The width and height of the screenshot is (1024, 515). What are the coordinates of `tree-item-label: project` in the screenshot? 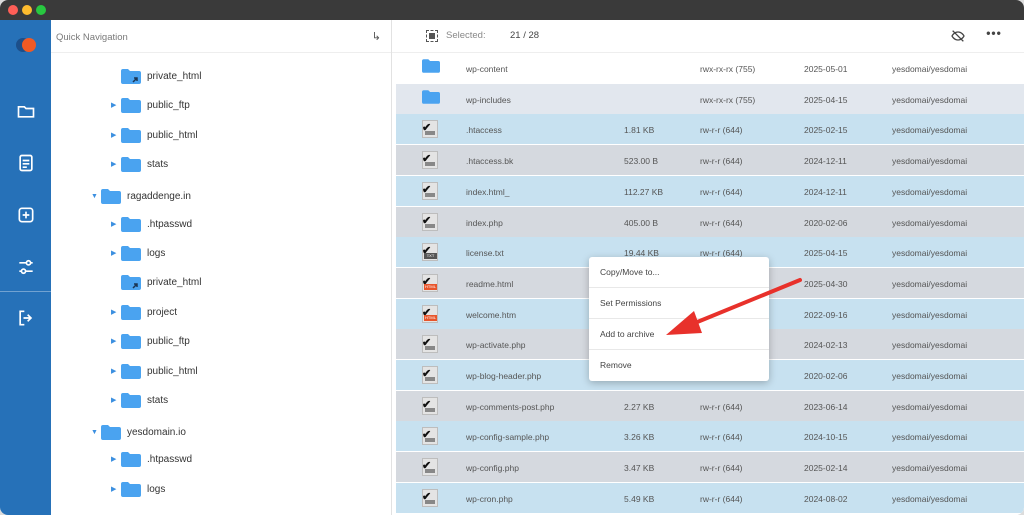 It's located at (162, 312).